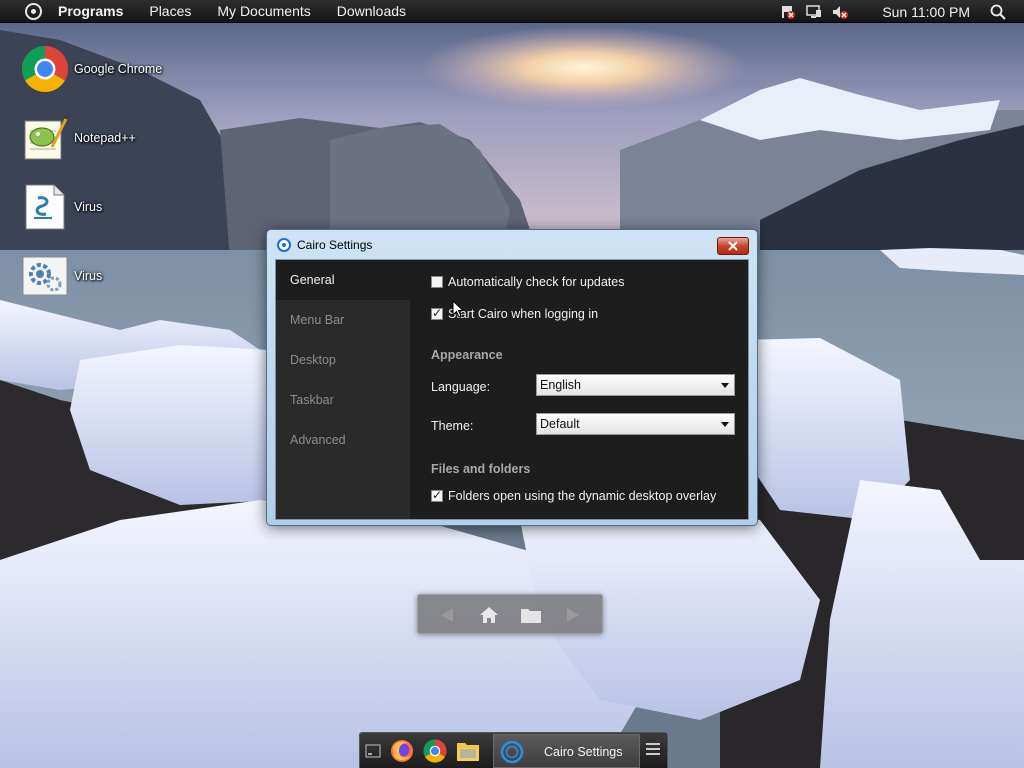 Image resolution: width=1024 pixels, height=768 pixels. I want to click on auto-update-option: Automatically check for updates, so click(527, 282).